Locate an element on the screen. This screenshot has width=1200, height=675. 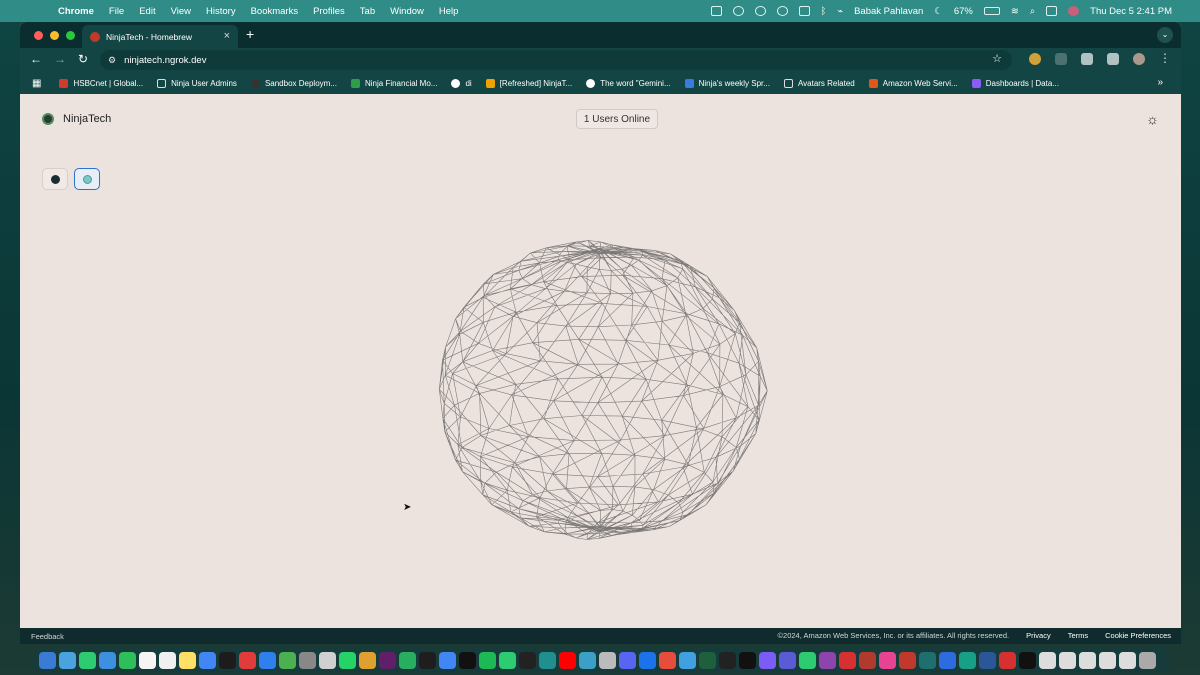
menu-clock: Thu Dec 5 2:41 PM is located at coordinates (1131, 11).